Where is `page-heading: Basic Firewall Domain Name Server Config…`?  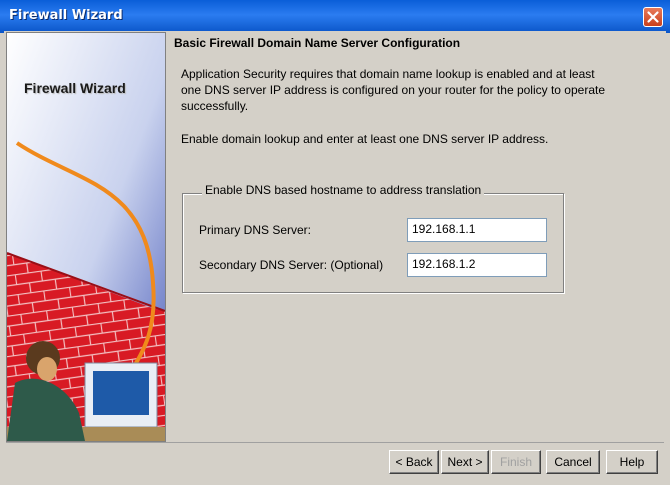 page-heading: Basic Firewall Domain Name Server Config… is located at coordinates (317, 43).